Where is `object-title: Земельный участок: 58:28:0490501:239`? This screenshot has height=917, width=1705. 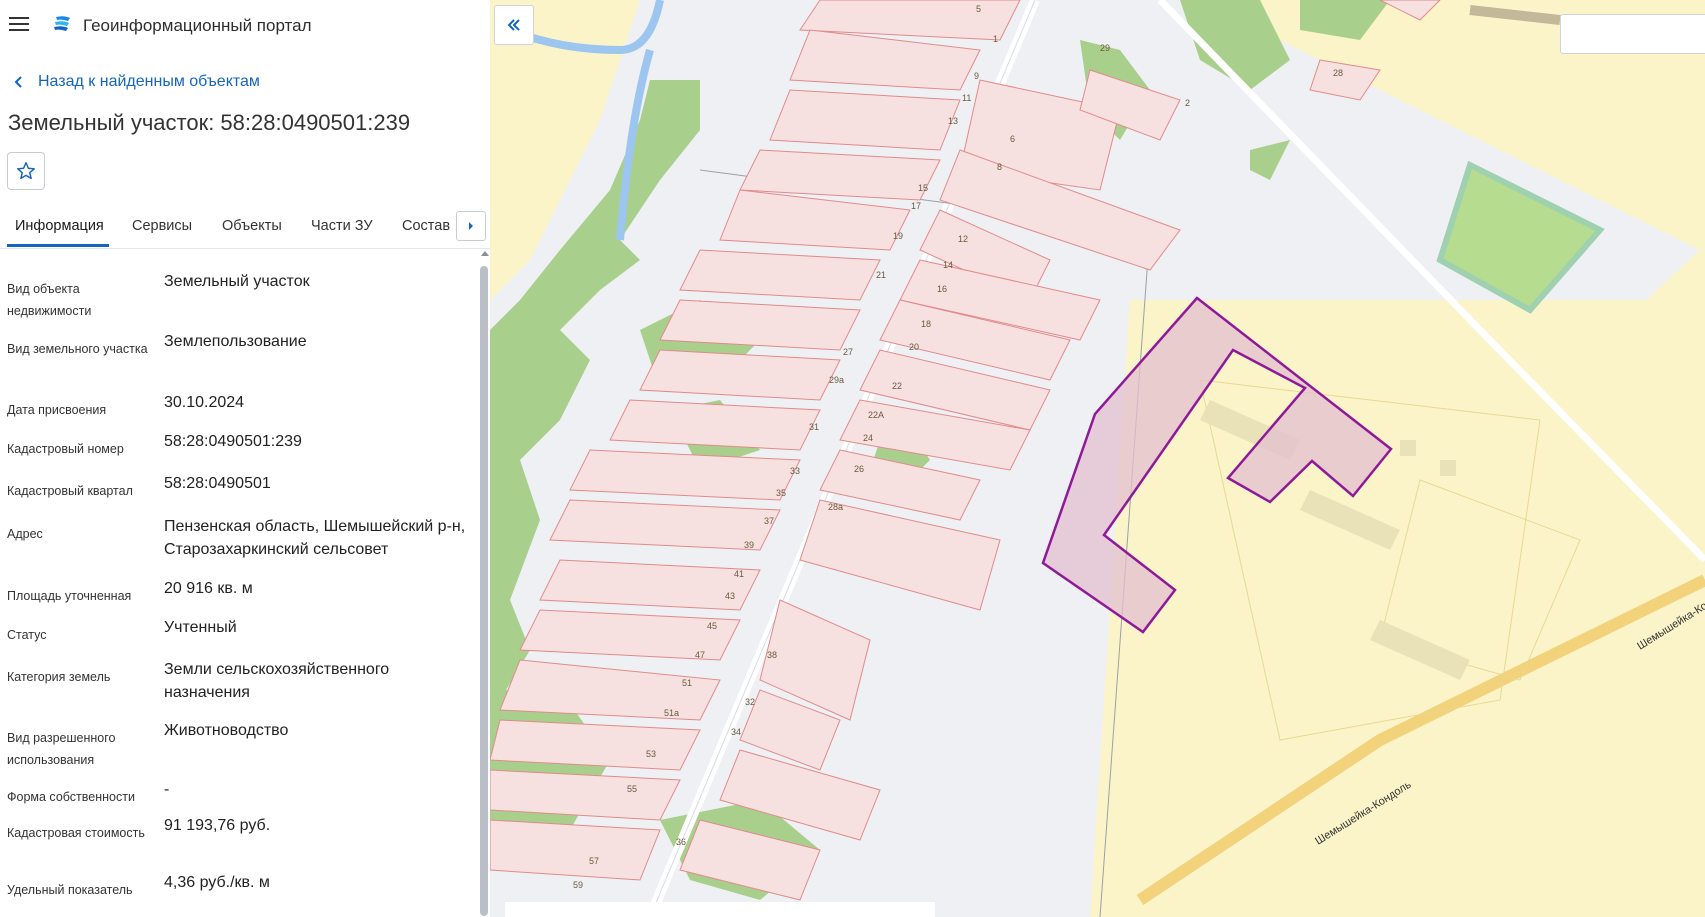 object-title: Земельный участок: 58:28:0490501:239 is located at coordinates (209, 122).